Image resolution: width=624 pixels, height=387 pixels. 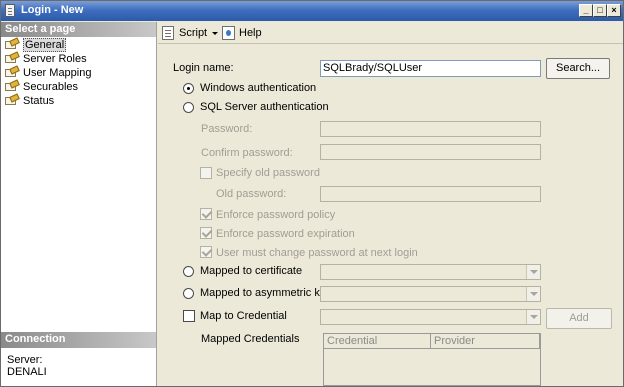 I want to click on select-page-header: Select a page, so click(x=78, y=29).